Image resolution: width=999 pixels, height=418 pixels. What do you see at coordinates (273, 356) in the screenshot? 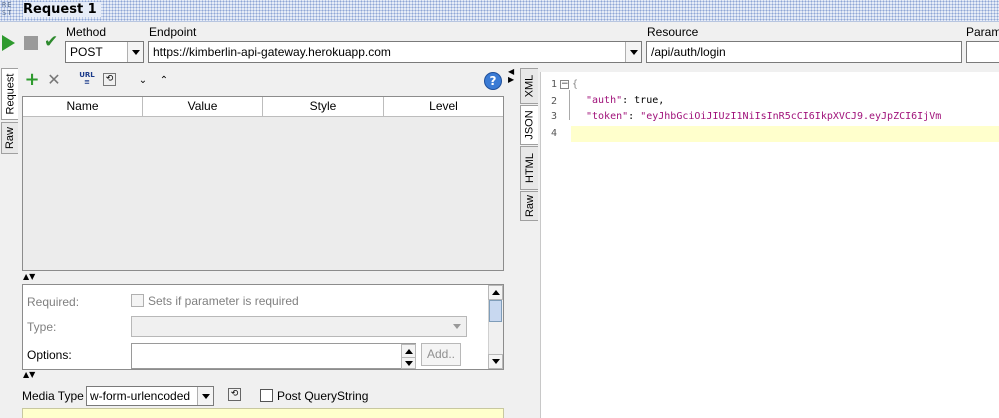
I see `options-input` at bounding box center [273, 356].